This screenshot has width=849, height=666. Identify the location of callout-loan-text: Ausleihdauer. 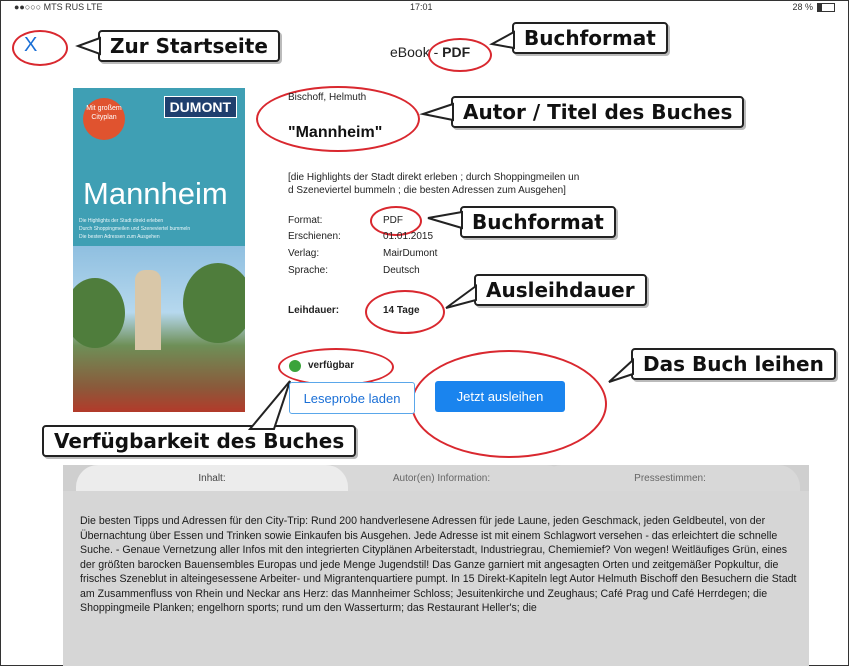
(560, 290).